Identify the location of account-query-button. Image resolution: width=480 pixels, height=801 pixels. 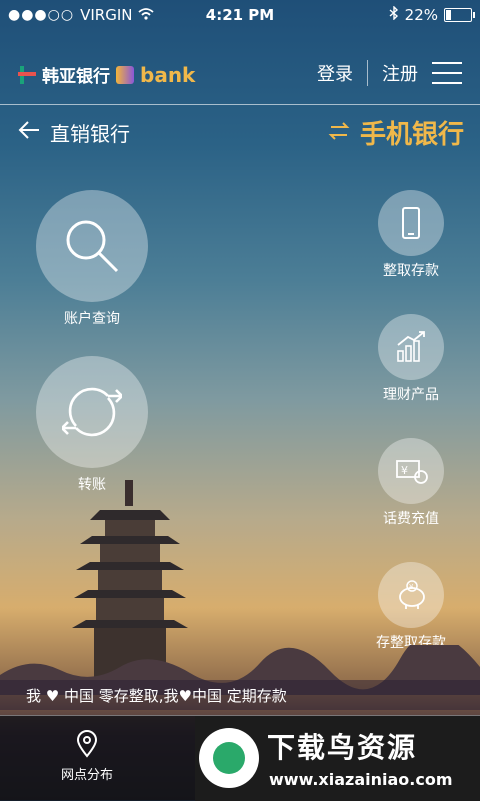
(92, 246).